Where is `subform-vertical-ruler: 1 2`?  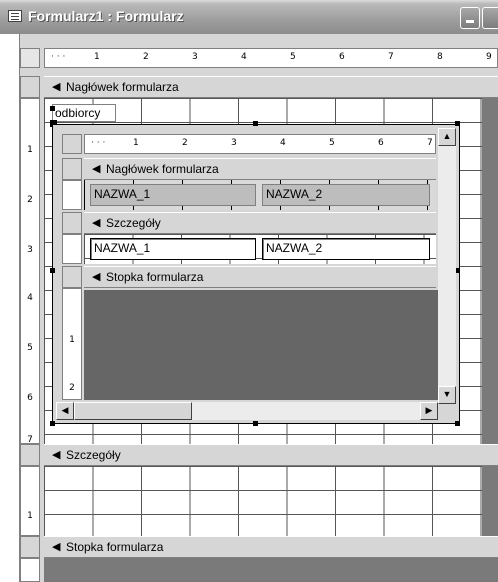
subform-vertical-ruler: 1 2 is located at coordinates (72, 344).